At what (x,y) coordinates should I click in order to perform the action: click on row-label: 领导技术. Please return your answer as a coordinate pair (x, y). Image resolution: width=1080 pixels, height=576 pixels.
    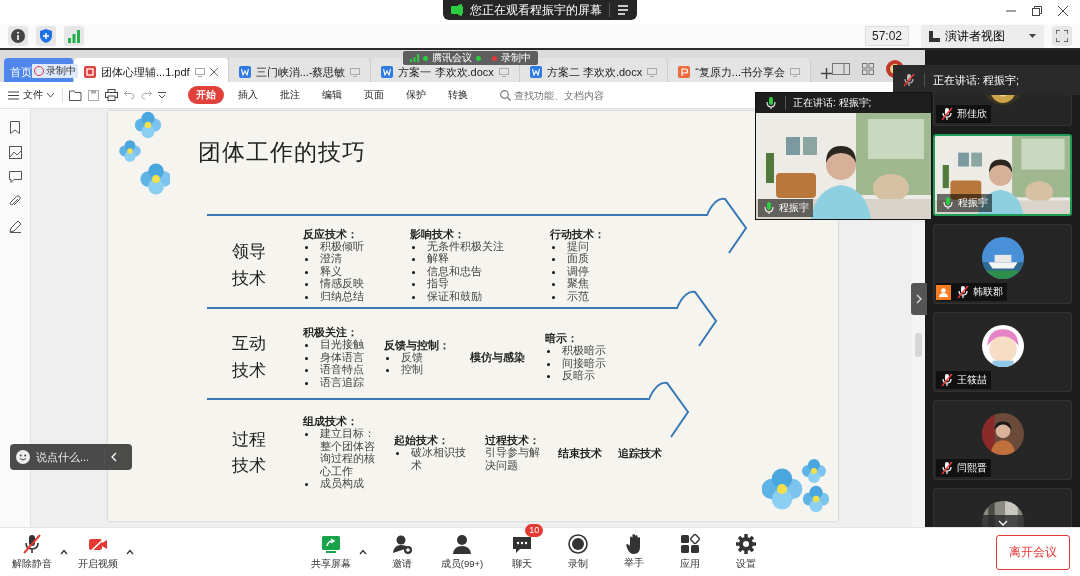
    Looking at the image, I should click on (249, 265).